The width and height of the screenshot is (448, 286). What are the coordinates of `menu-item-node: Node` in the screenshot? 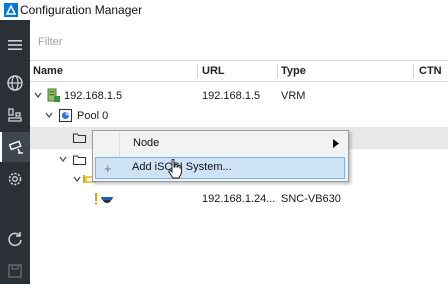 It's located at (220, 144).